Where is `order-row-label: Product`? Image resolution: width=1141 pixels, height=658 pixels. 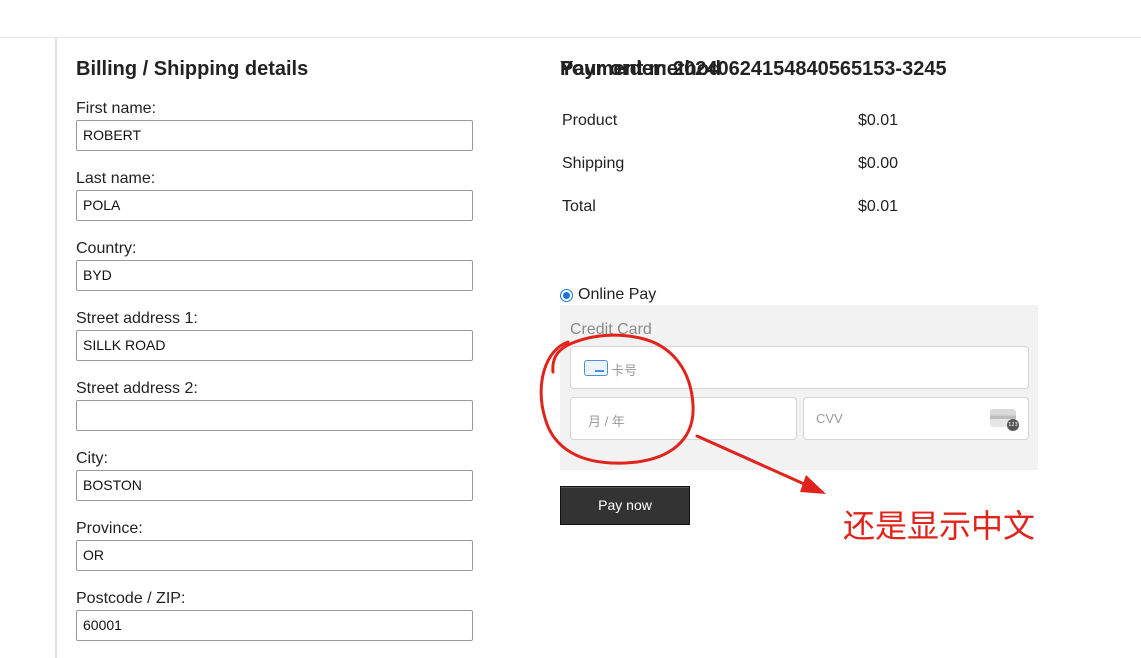 order-row-label: Product is located at coordinates (590, 120).